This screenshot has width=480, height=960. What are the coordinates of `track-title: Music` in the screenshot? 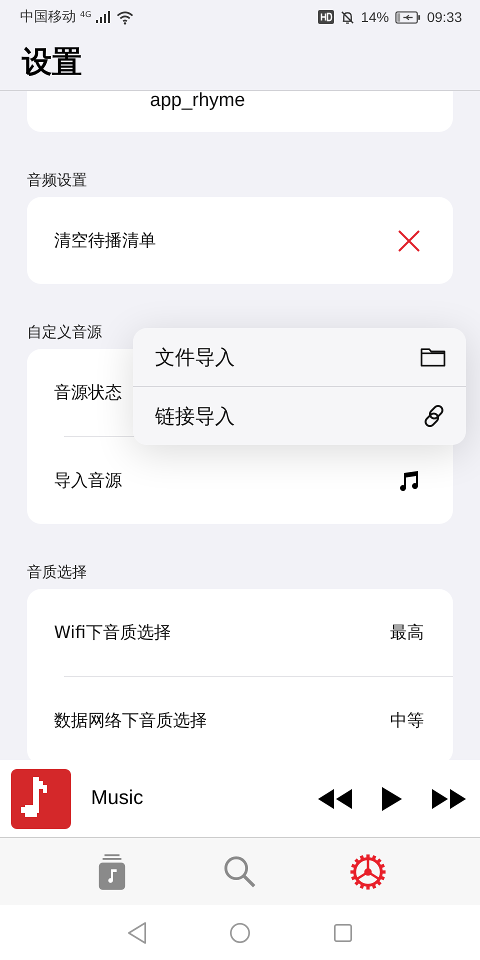 It's located at (117, 798).